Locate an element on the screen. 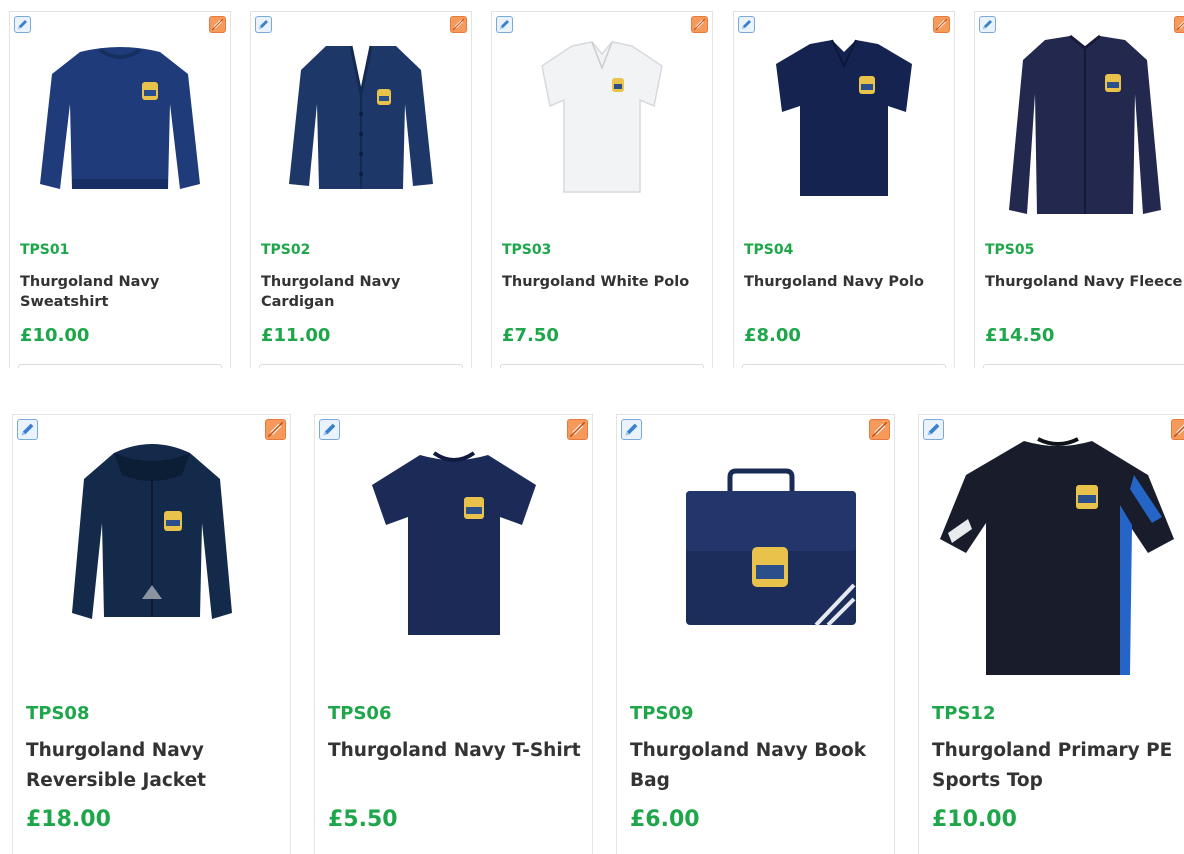 This screenshot has height=854, width=1184. product-image-navy-book-bag is located at coordinates (755, 562).